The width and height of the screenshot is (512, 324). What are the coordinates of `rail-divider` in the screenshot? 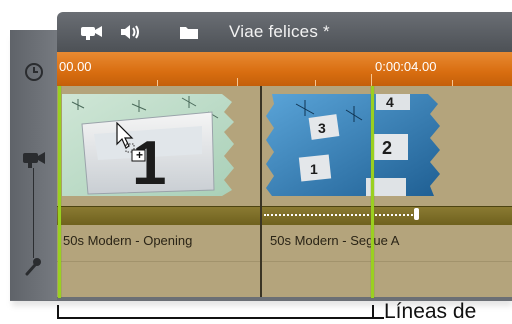 It's located at (33, 213).